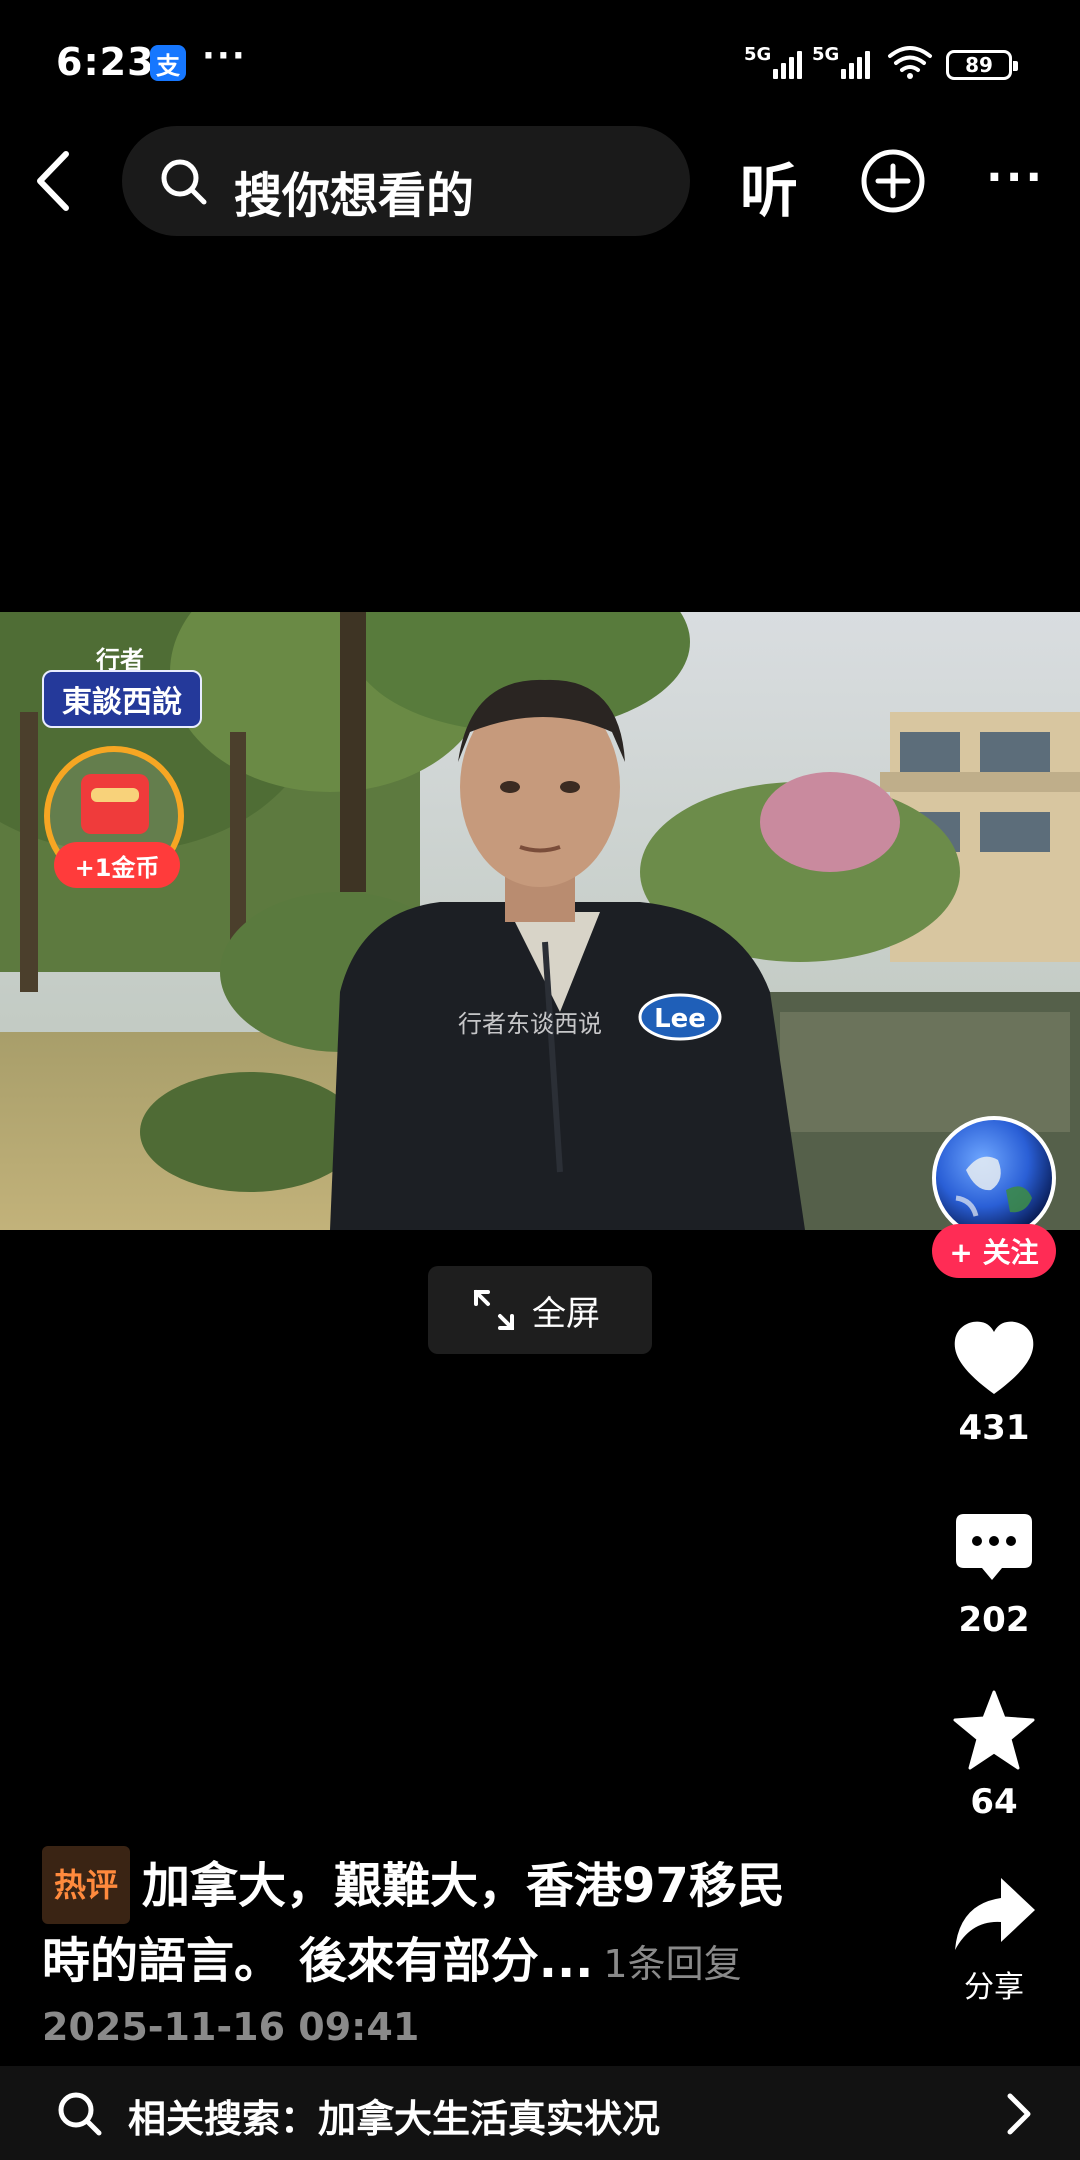 Image resolution: width=1080 pixels, height=2160 pixels. I want to click on add-icon, so click(893, 181).